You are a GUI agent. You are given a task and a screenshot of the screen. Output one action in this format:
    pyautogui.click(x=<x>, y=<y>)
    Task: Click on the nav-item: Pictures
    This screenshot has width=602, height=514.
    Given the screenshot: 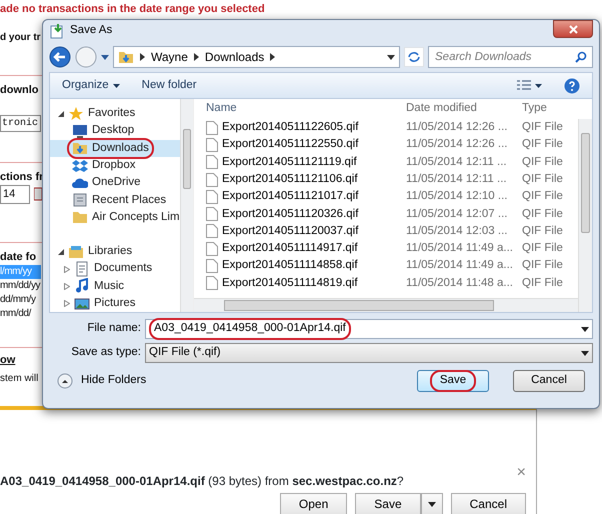 What is the action you would take?
    pyautogui.click(x=105, y=303)
    